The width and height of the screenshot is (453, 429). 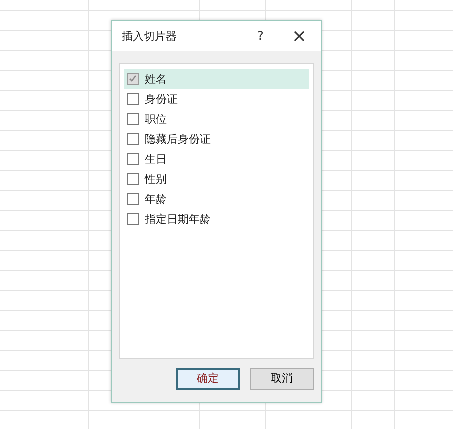 I want to click on field-label: 生日, so click(x=156, y=159).